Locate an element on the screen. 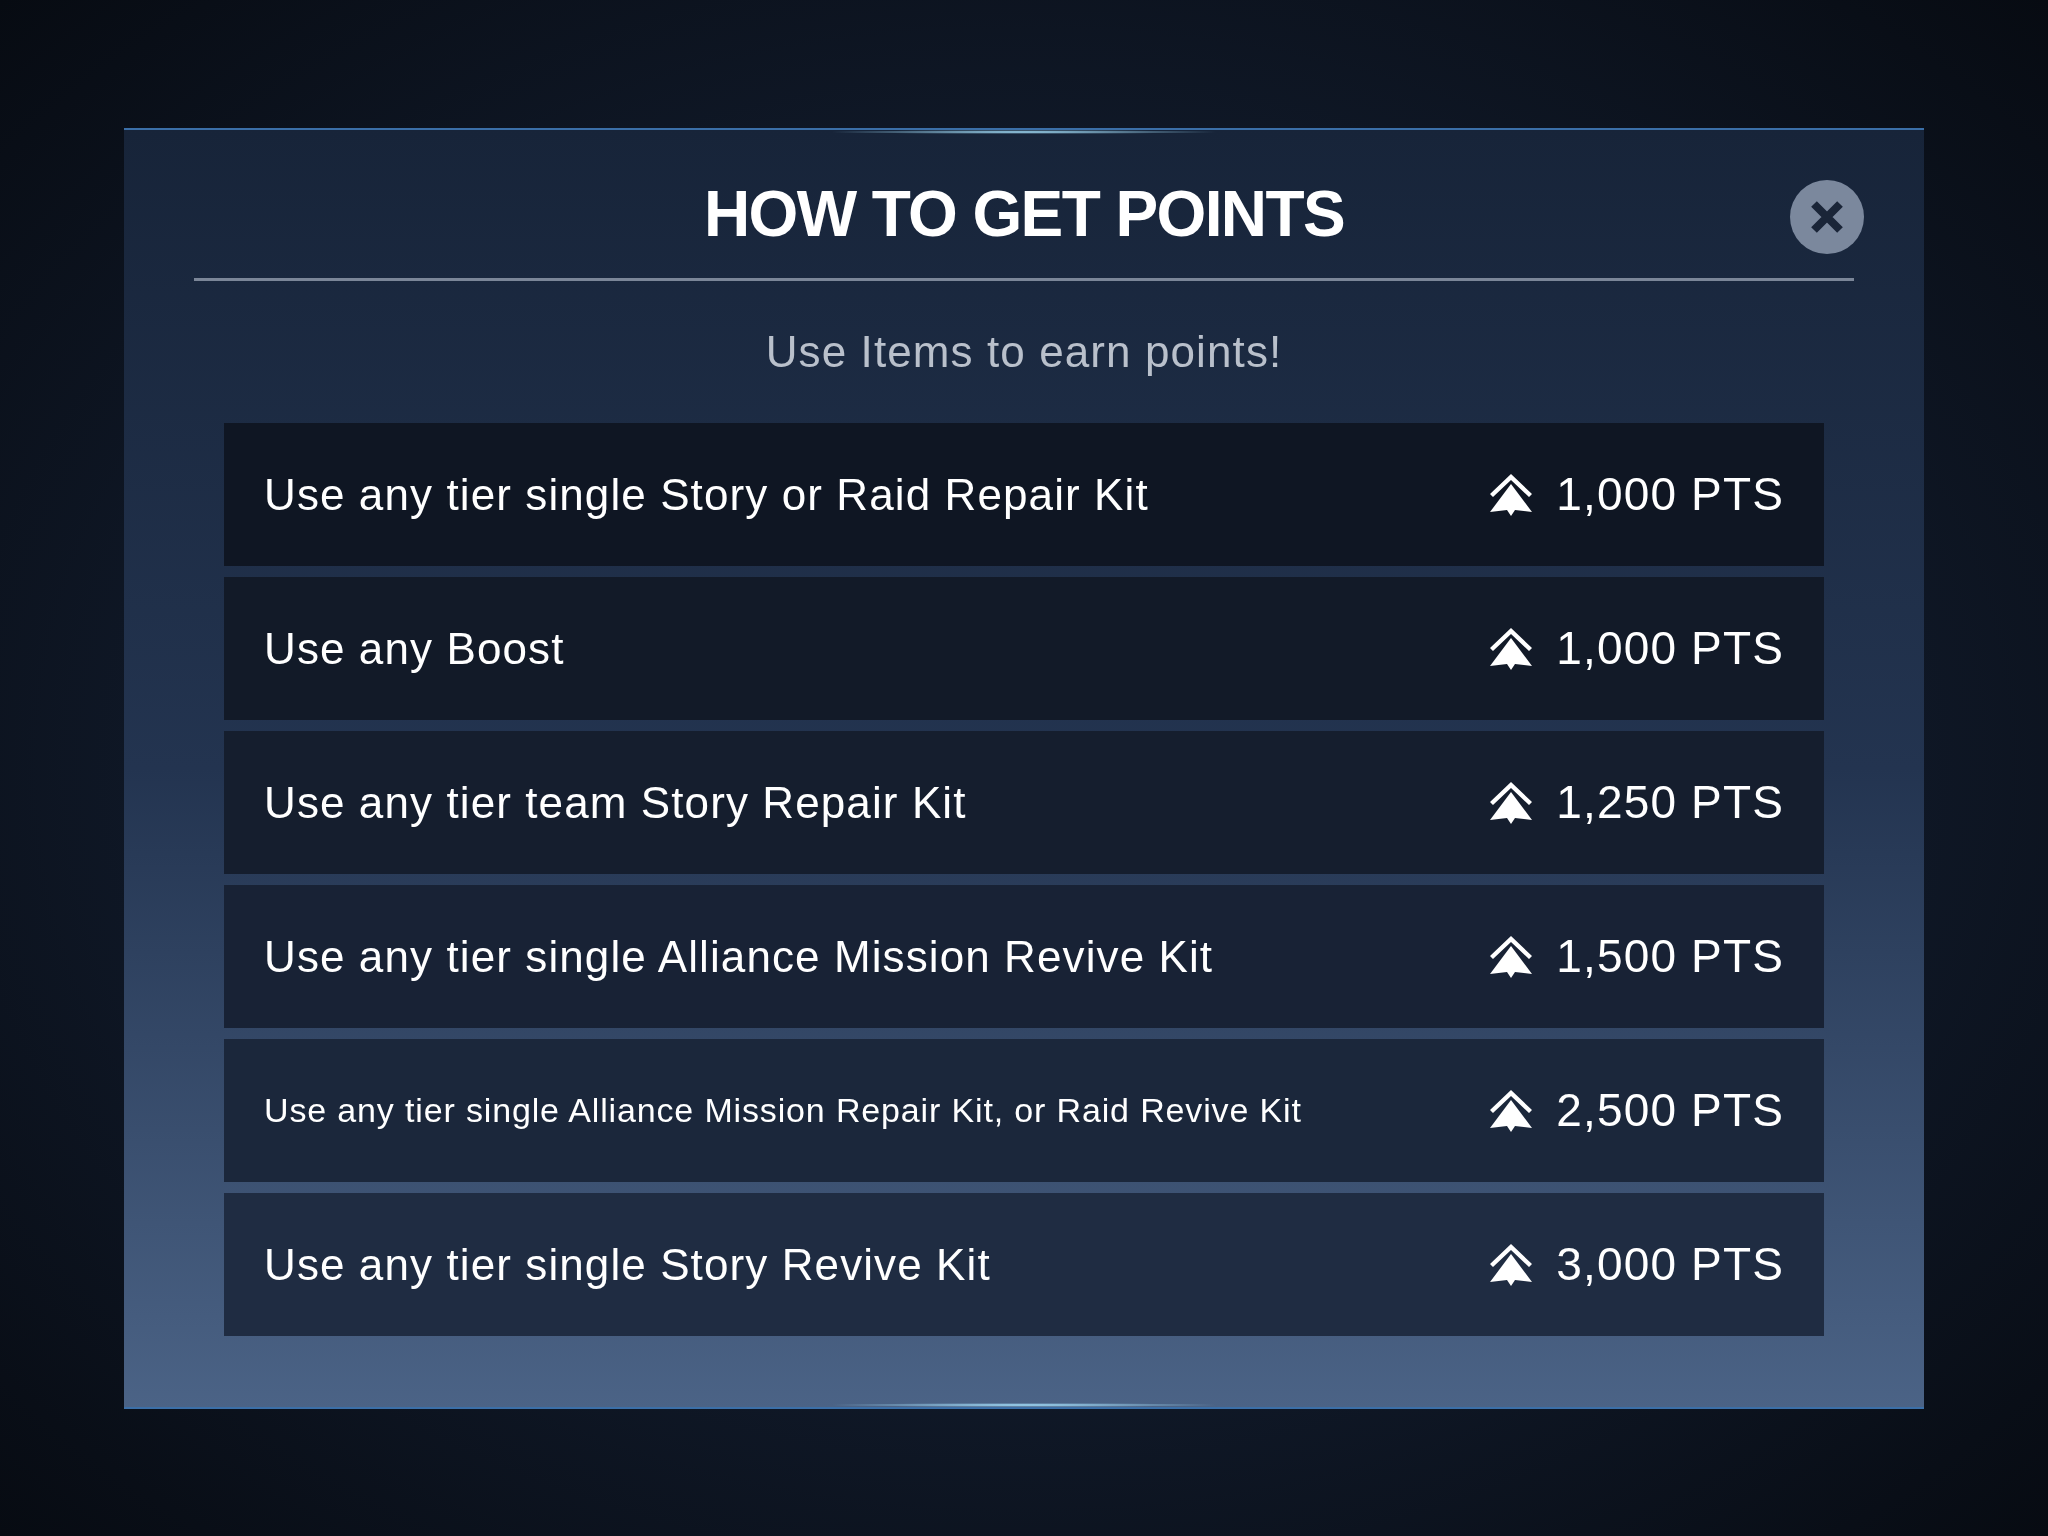  dialog-title: HOW TO GET POINTS is located at coordinates (1024, 214).